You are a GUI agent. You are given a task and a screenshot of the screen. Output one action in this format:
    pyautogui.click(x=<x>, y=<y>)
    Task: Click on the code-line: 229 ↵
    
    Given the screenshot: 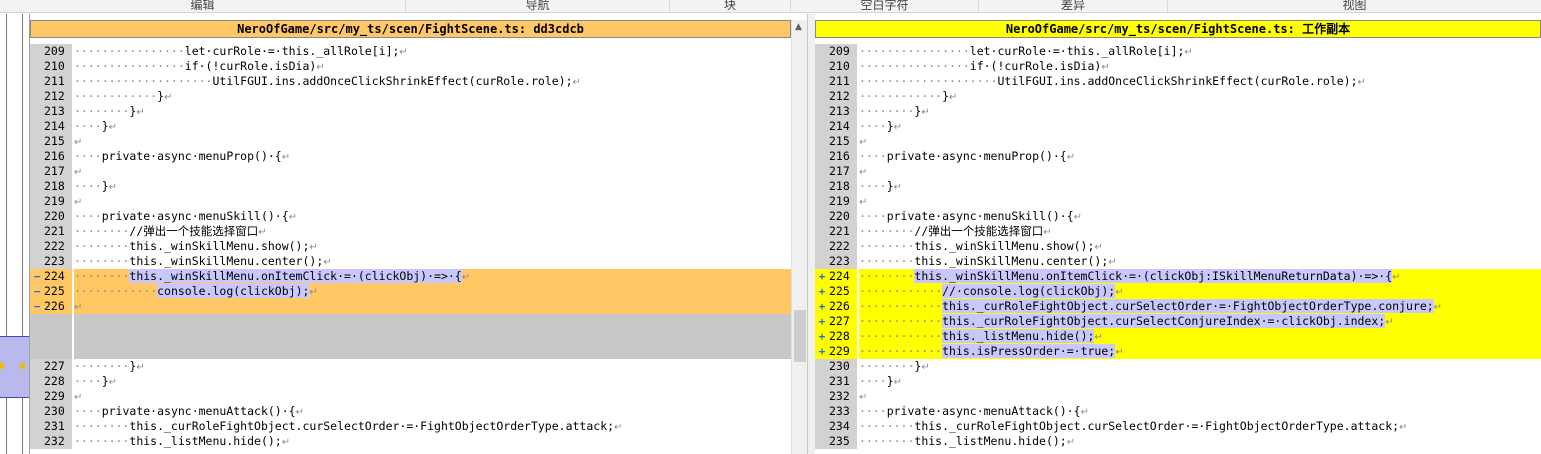 What is the action you would take?
    pyautogui.click(x=410, y=396)
    